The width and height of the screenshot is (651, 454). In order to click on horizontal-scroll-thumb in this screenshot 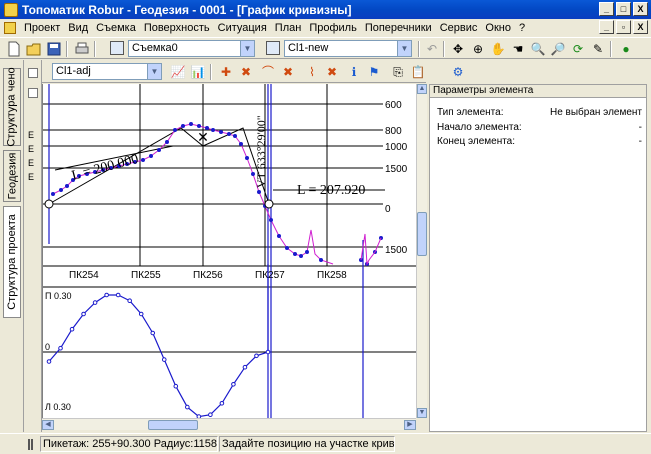, I will do `click(173, 425)`.